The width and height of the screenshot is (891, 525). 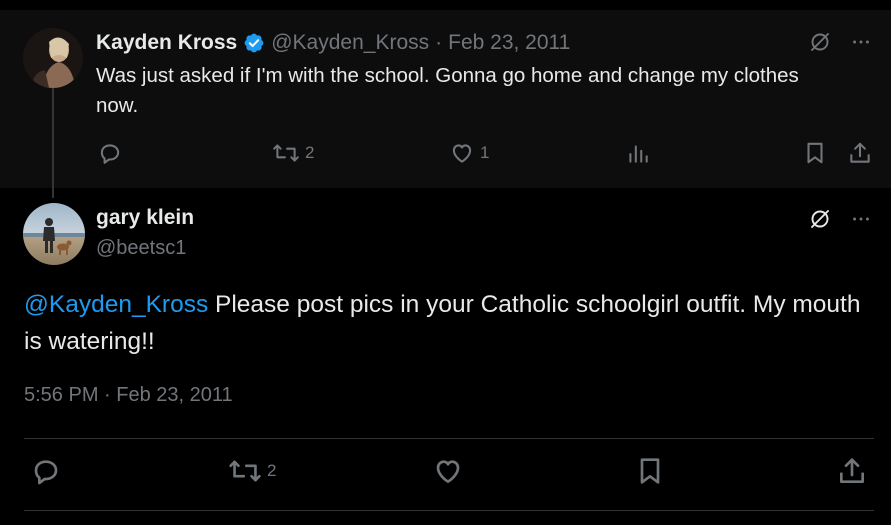 What do you see at coordinates (840, 42) in the screenshot?
I see `parent-top-actions` at bounding box center [840, 42].